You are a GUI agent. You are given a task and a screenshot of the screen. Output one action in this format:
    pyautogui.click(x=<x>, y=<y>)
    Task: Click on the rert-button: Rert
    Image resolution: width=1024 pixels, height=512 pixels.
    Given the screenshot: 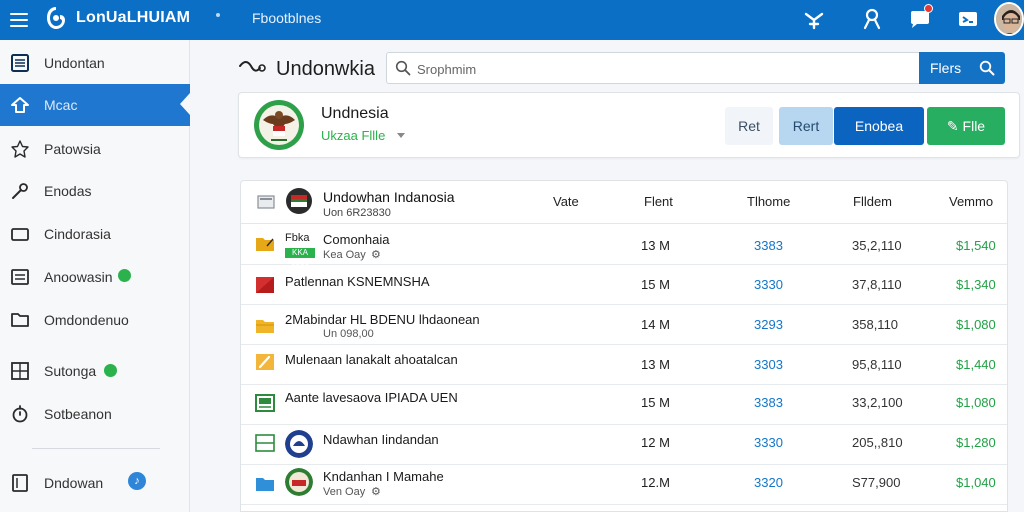 What is the action you would take?
    pyautogui.click(x=806, y=126)
    